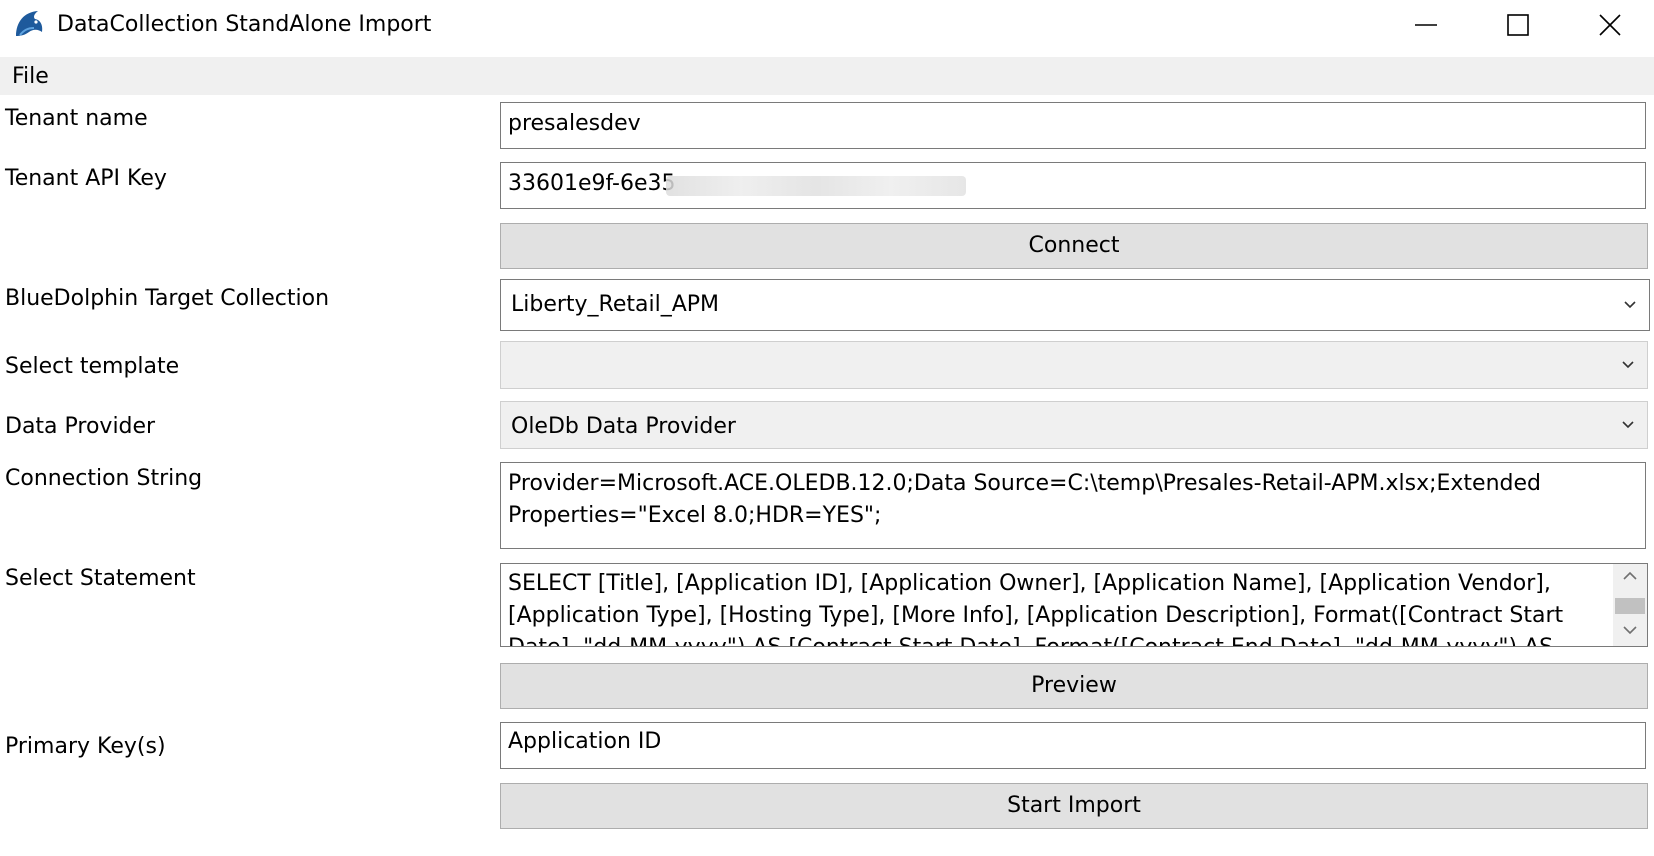  What do you see at coordinates (585, 741) in the screenshot?
I see `primary-keys-value: Application ID` at bounding box center [585, 741].